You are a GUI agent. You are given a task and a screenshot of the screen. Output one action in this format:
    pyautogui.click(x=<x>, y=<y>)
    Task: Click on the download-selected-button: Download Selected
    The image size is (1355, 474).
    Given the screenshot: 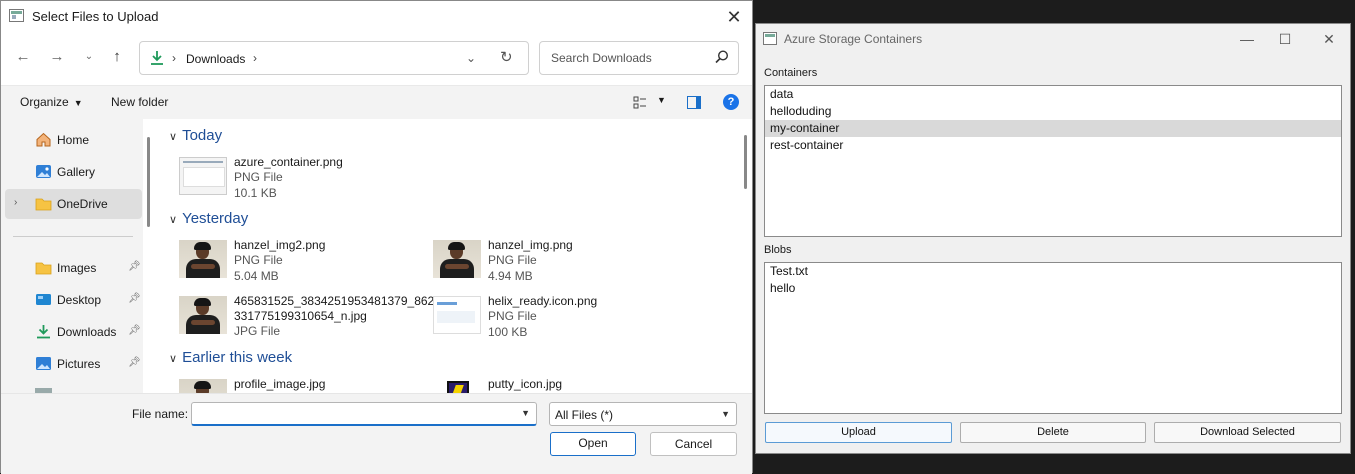 What is the action you would take?
    pyautogui.click(x=1247, y=432)
    